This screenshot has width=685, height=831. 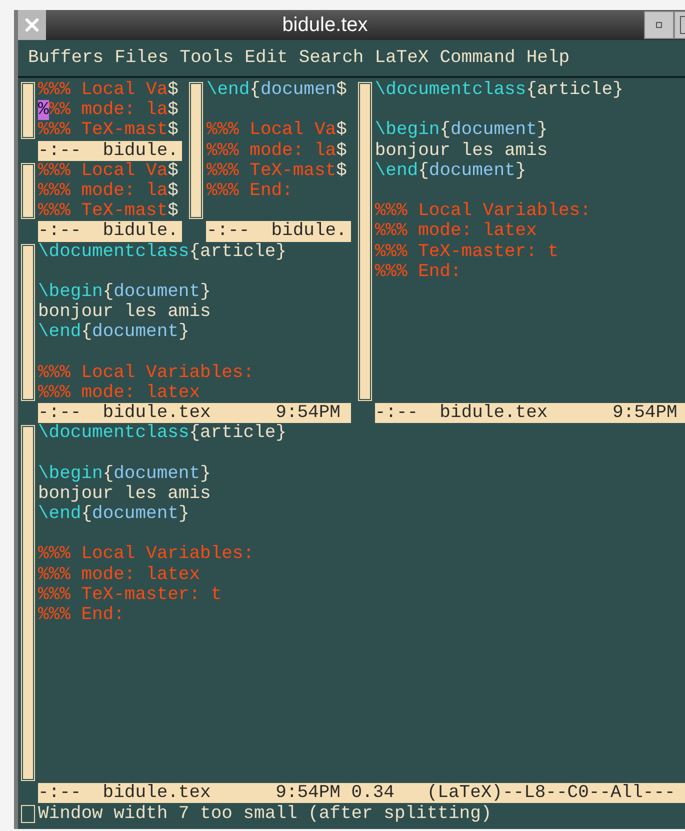 What do you see at coordinates (265, 814) in the screenshot?
I see `minibuffer-message: Window width 7 too small (after splitting)` at bounding box center [265, 814].